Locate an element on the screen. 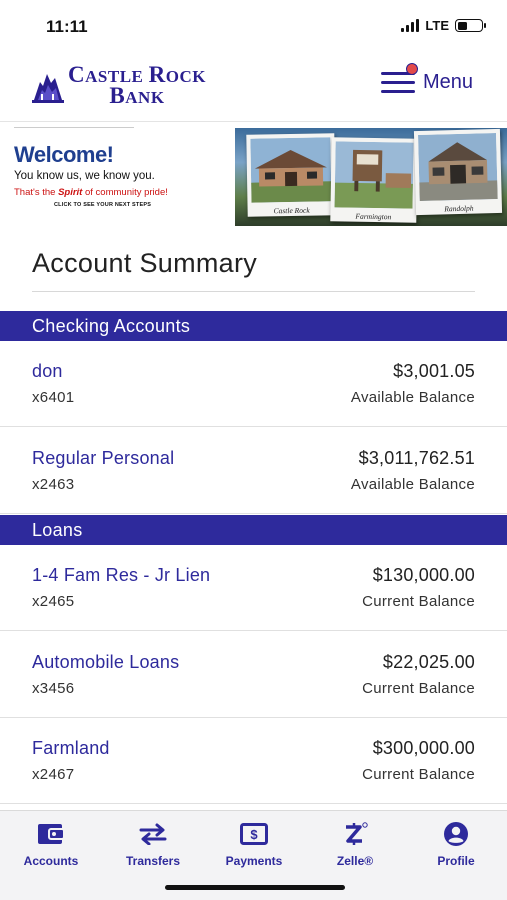 This screenshot has height=900, width=507. nav-label: Profile is located at coordinates (456, 861).